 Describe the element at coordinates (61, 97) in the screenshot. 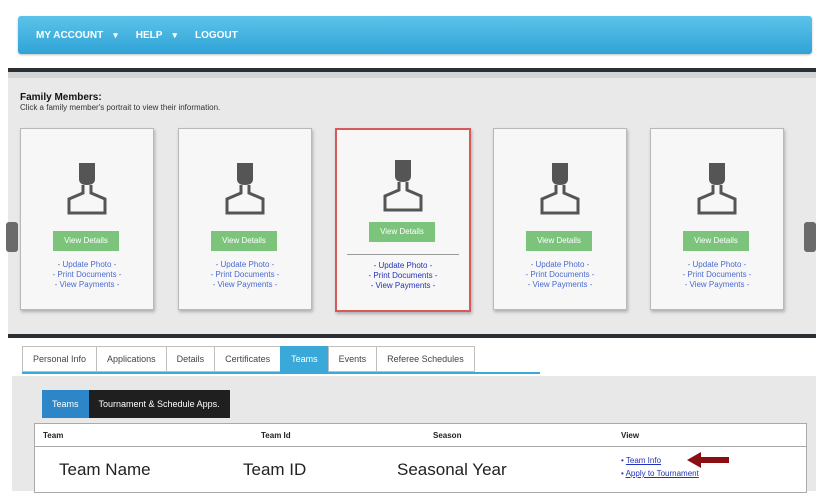

I see `family-members-title: Family Members:` at that location.